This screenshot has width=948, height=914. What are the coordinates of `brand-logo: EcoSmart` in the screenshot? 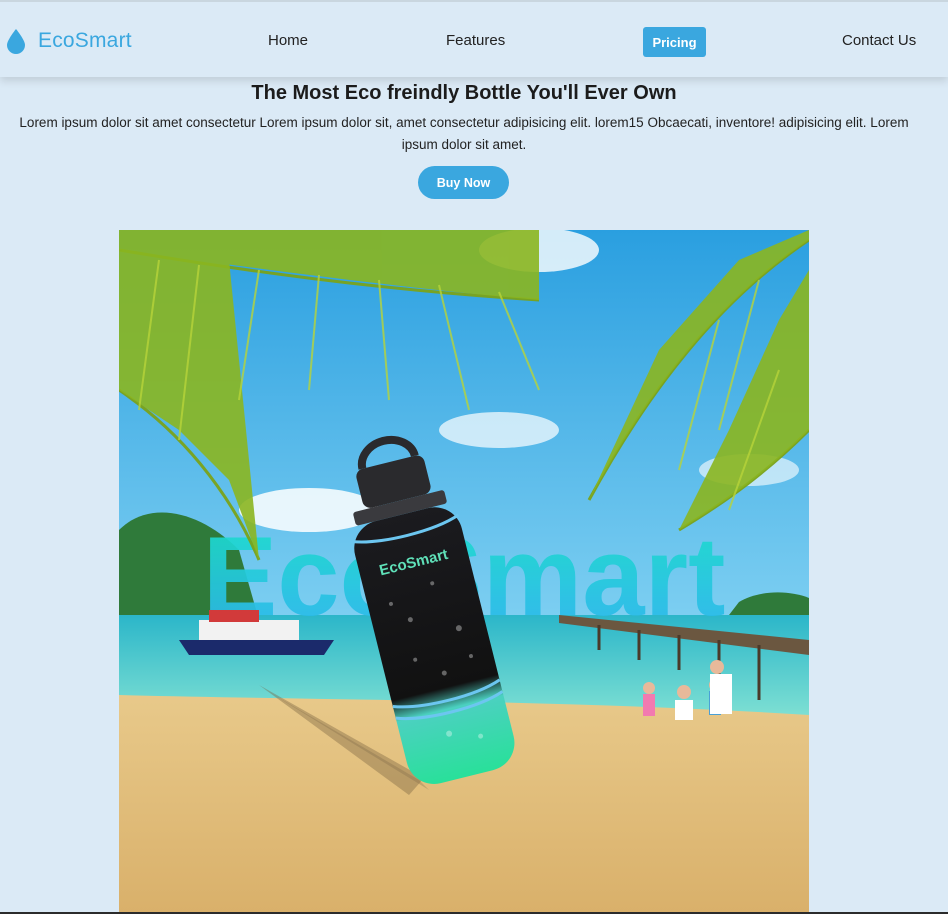 It's located at (69, 41).